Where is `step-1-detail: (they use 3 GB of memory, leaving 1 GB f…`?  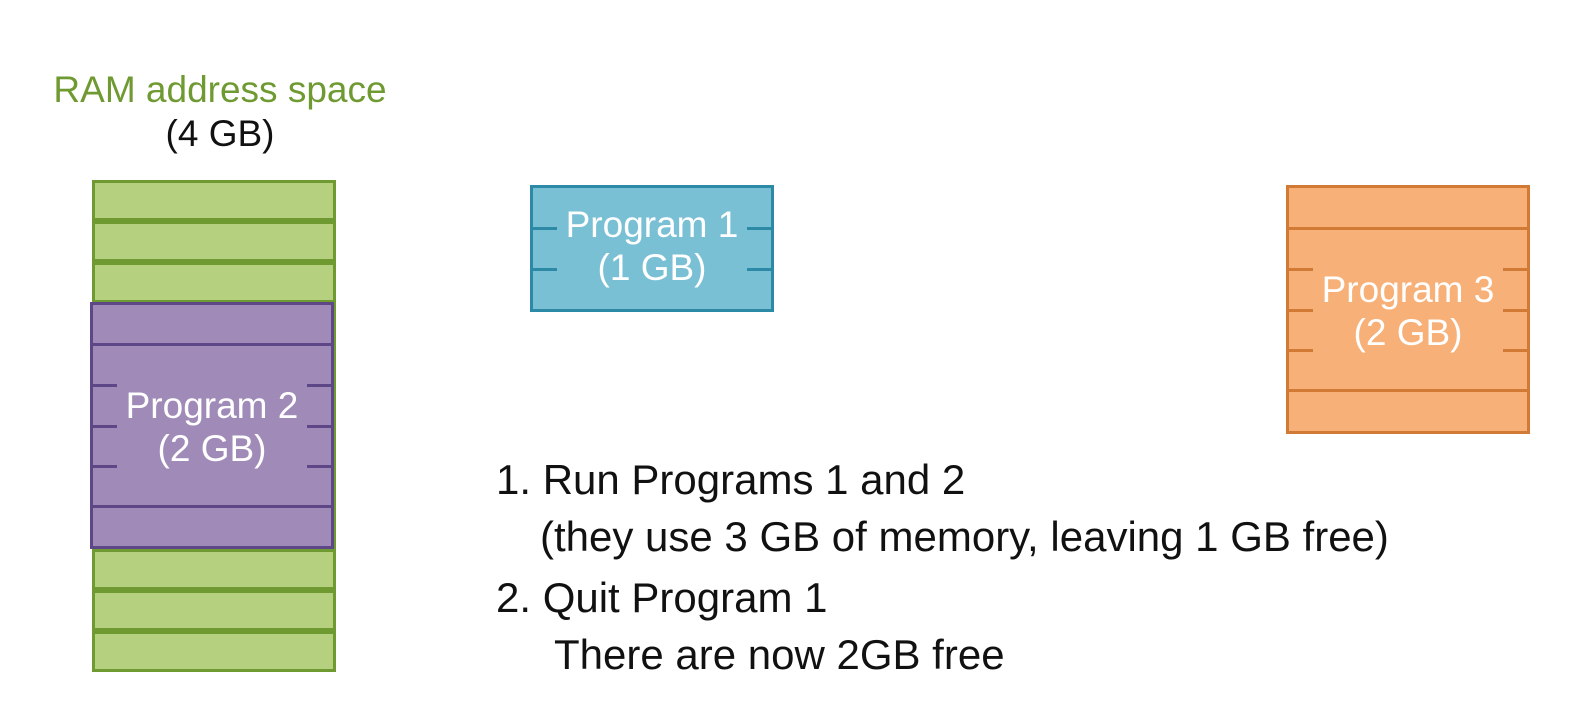
step-1-detail: (they use 3 GB of memory, leaving 1 GB f… is located at coordinates (964, 536).